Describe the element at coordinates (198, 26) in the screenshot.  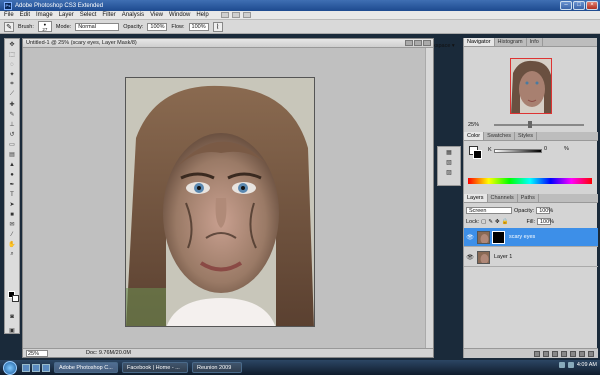
I see `flow-field: 100%` at that location.